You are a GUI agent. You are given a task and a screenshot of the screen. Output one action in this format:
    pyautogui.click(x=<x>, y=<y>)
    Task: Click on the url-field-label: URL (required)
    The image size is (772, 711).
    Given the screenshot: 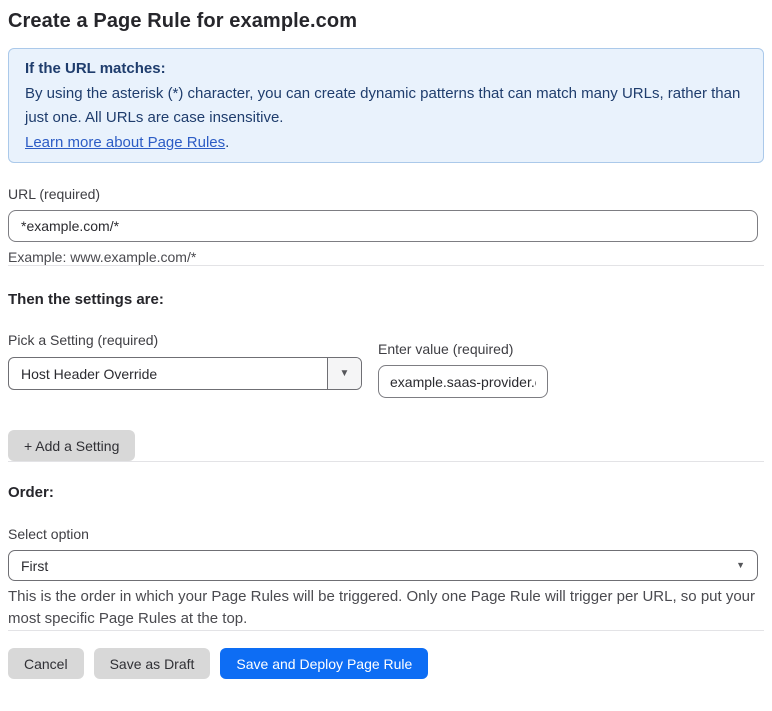 What is the action you would take?
    pyautogui.click(x=54, y=194)
    